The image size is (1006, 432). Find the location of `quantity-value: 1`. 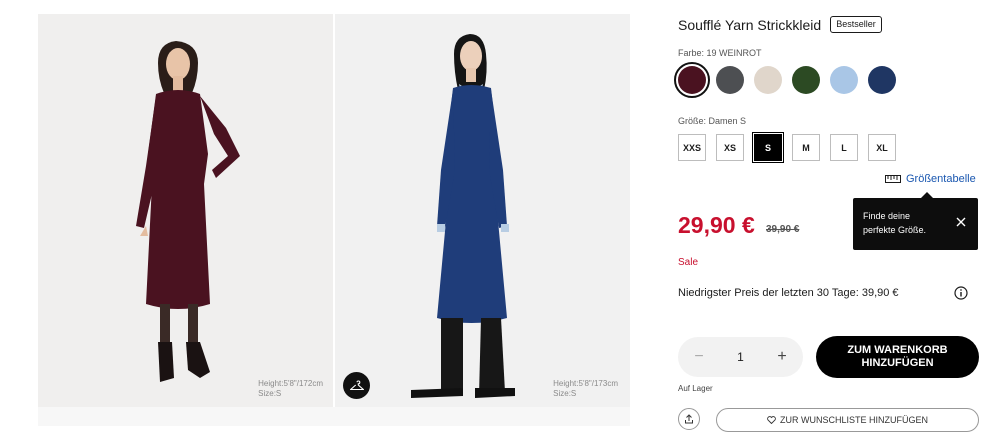

quantity-value: 1 is located at coordinates (740, 357).